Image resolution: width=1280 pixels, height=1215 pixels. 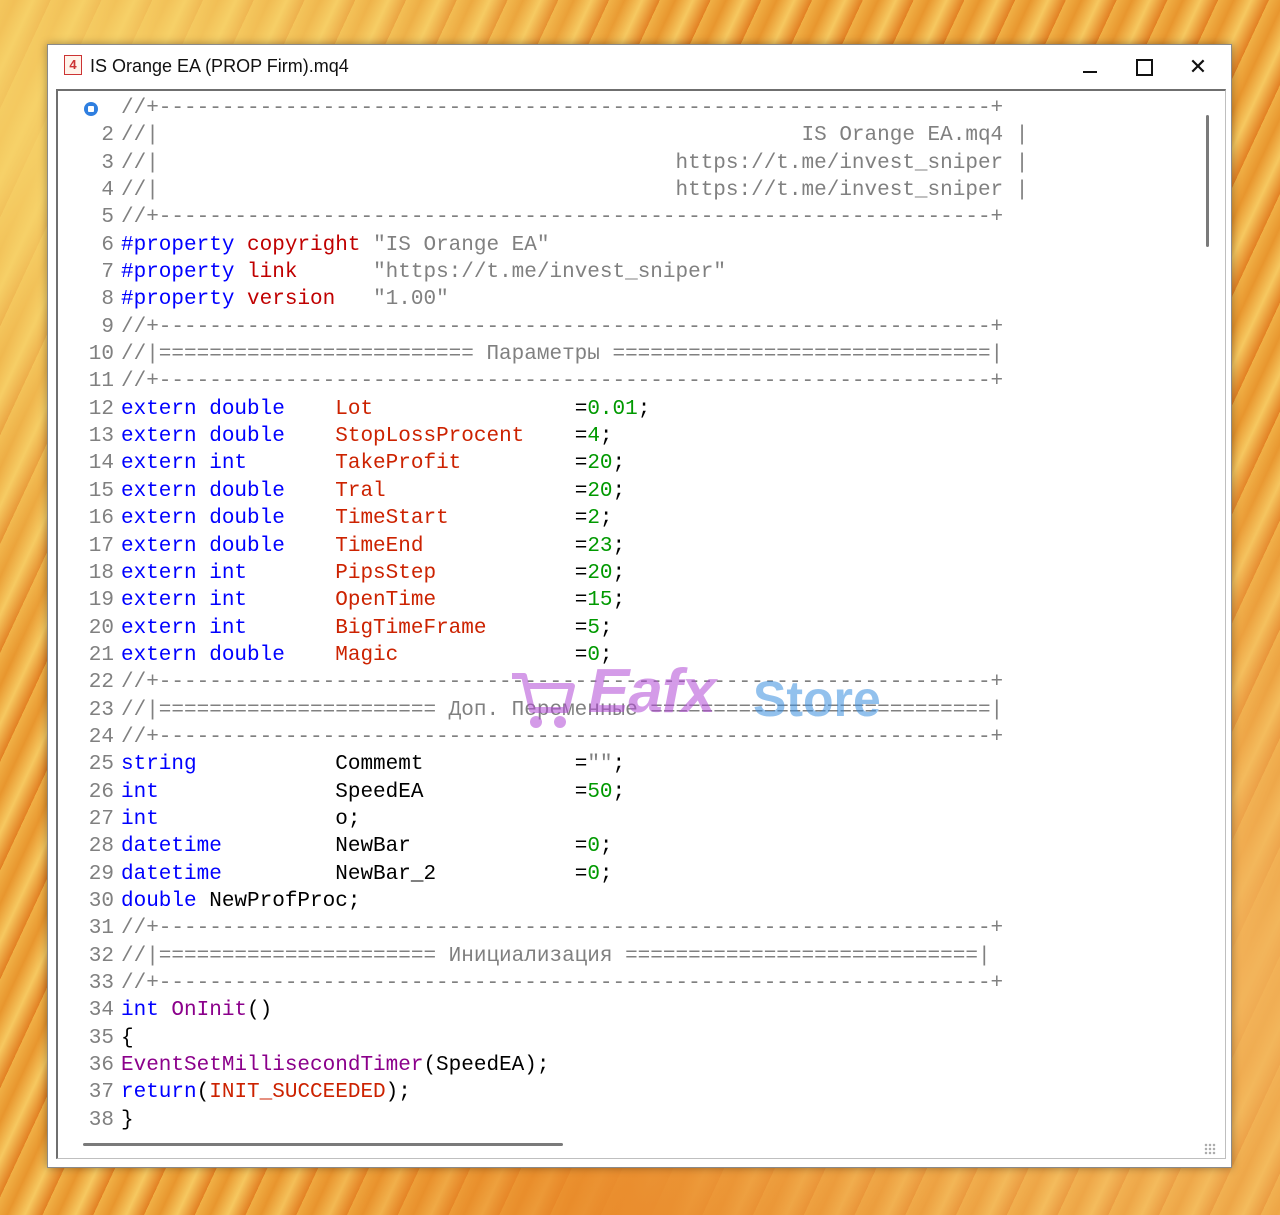 I want to click on code-line: 30 double NewProfProc;, so click(x=623, y=901).